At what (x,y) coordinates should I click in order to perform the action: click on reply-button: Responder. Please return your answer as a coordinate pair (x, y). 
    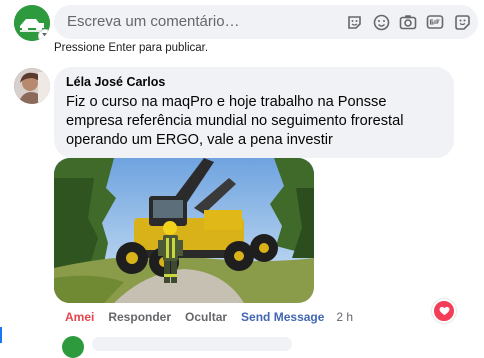
    Looking at the image, I should click on (139, 317).